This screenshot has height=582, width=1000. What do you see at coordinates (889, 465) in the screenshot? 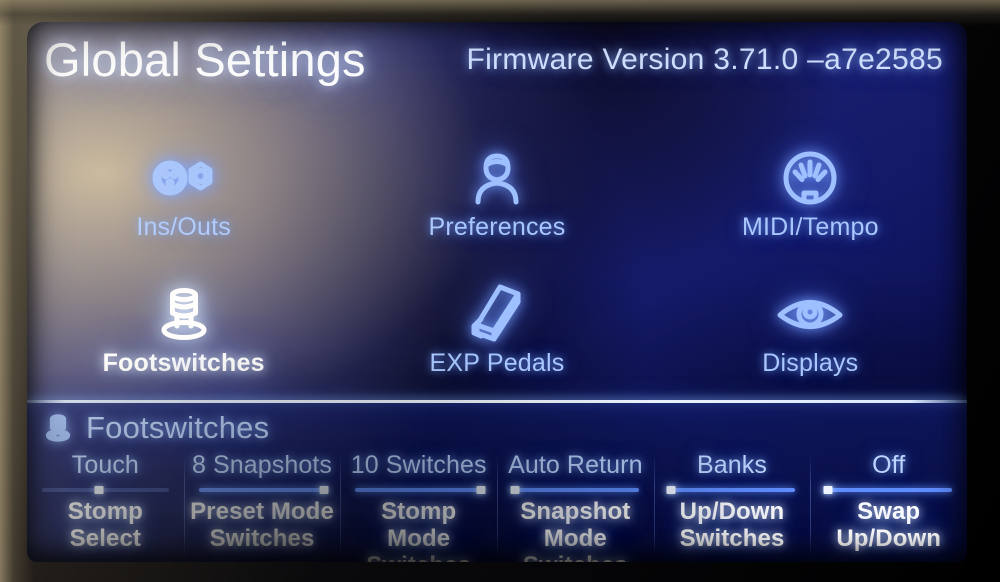
I see `param-value: Off` at bounding box center [889, 465].